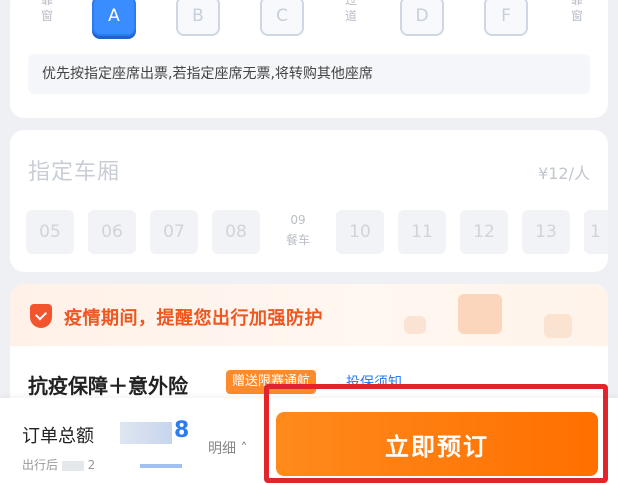  Describe the element at coordinates (72, 465) in the screenshot. I see `after-blur` at that location.